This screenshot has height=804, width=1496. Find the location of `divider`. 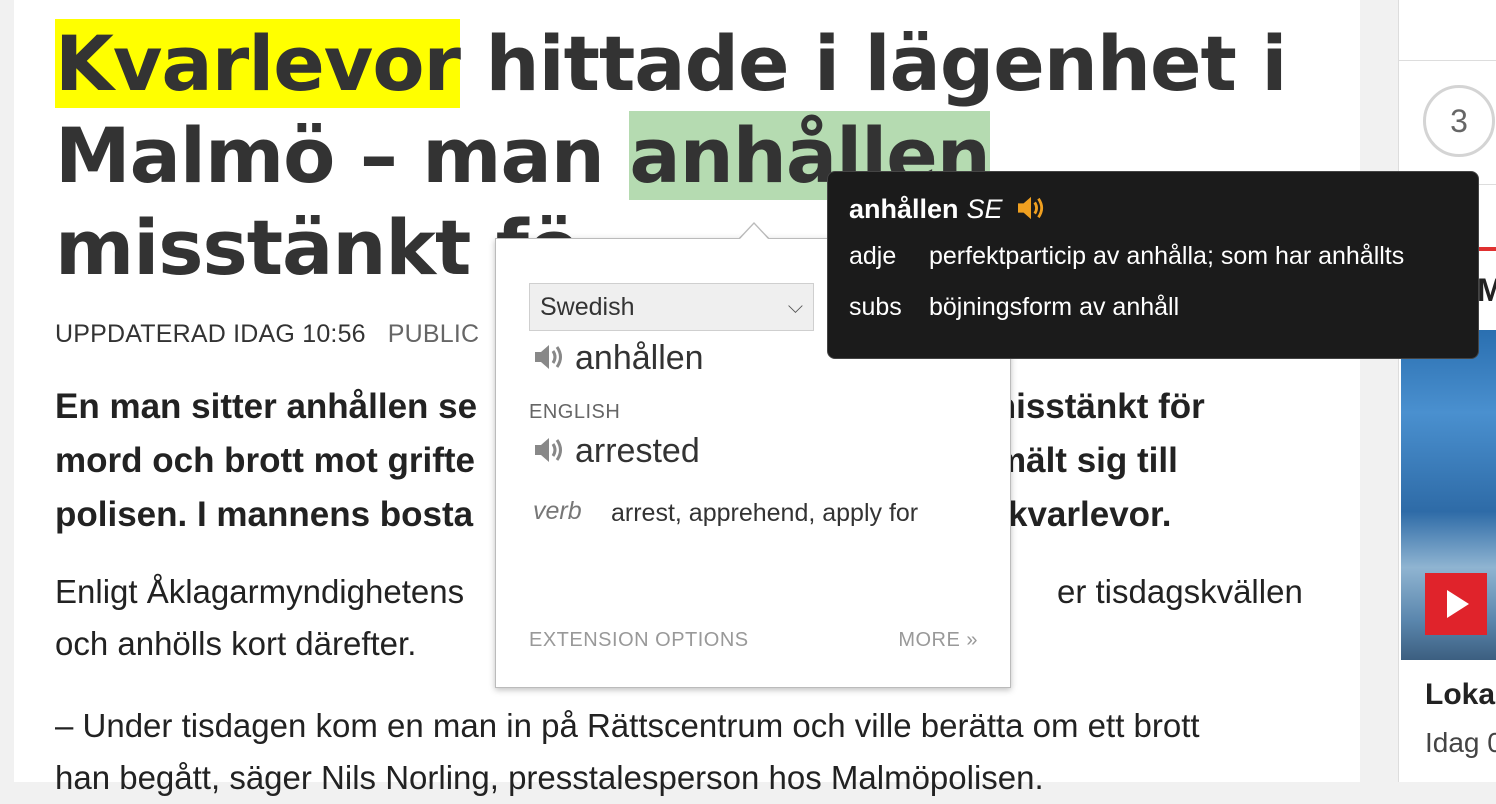

divider is located at coordinates (1447, 60).